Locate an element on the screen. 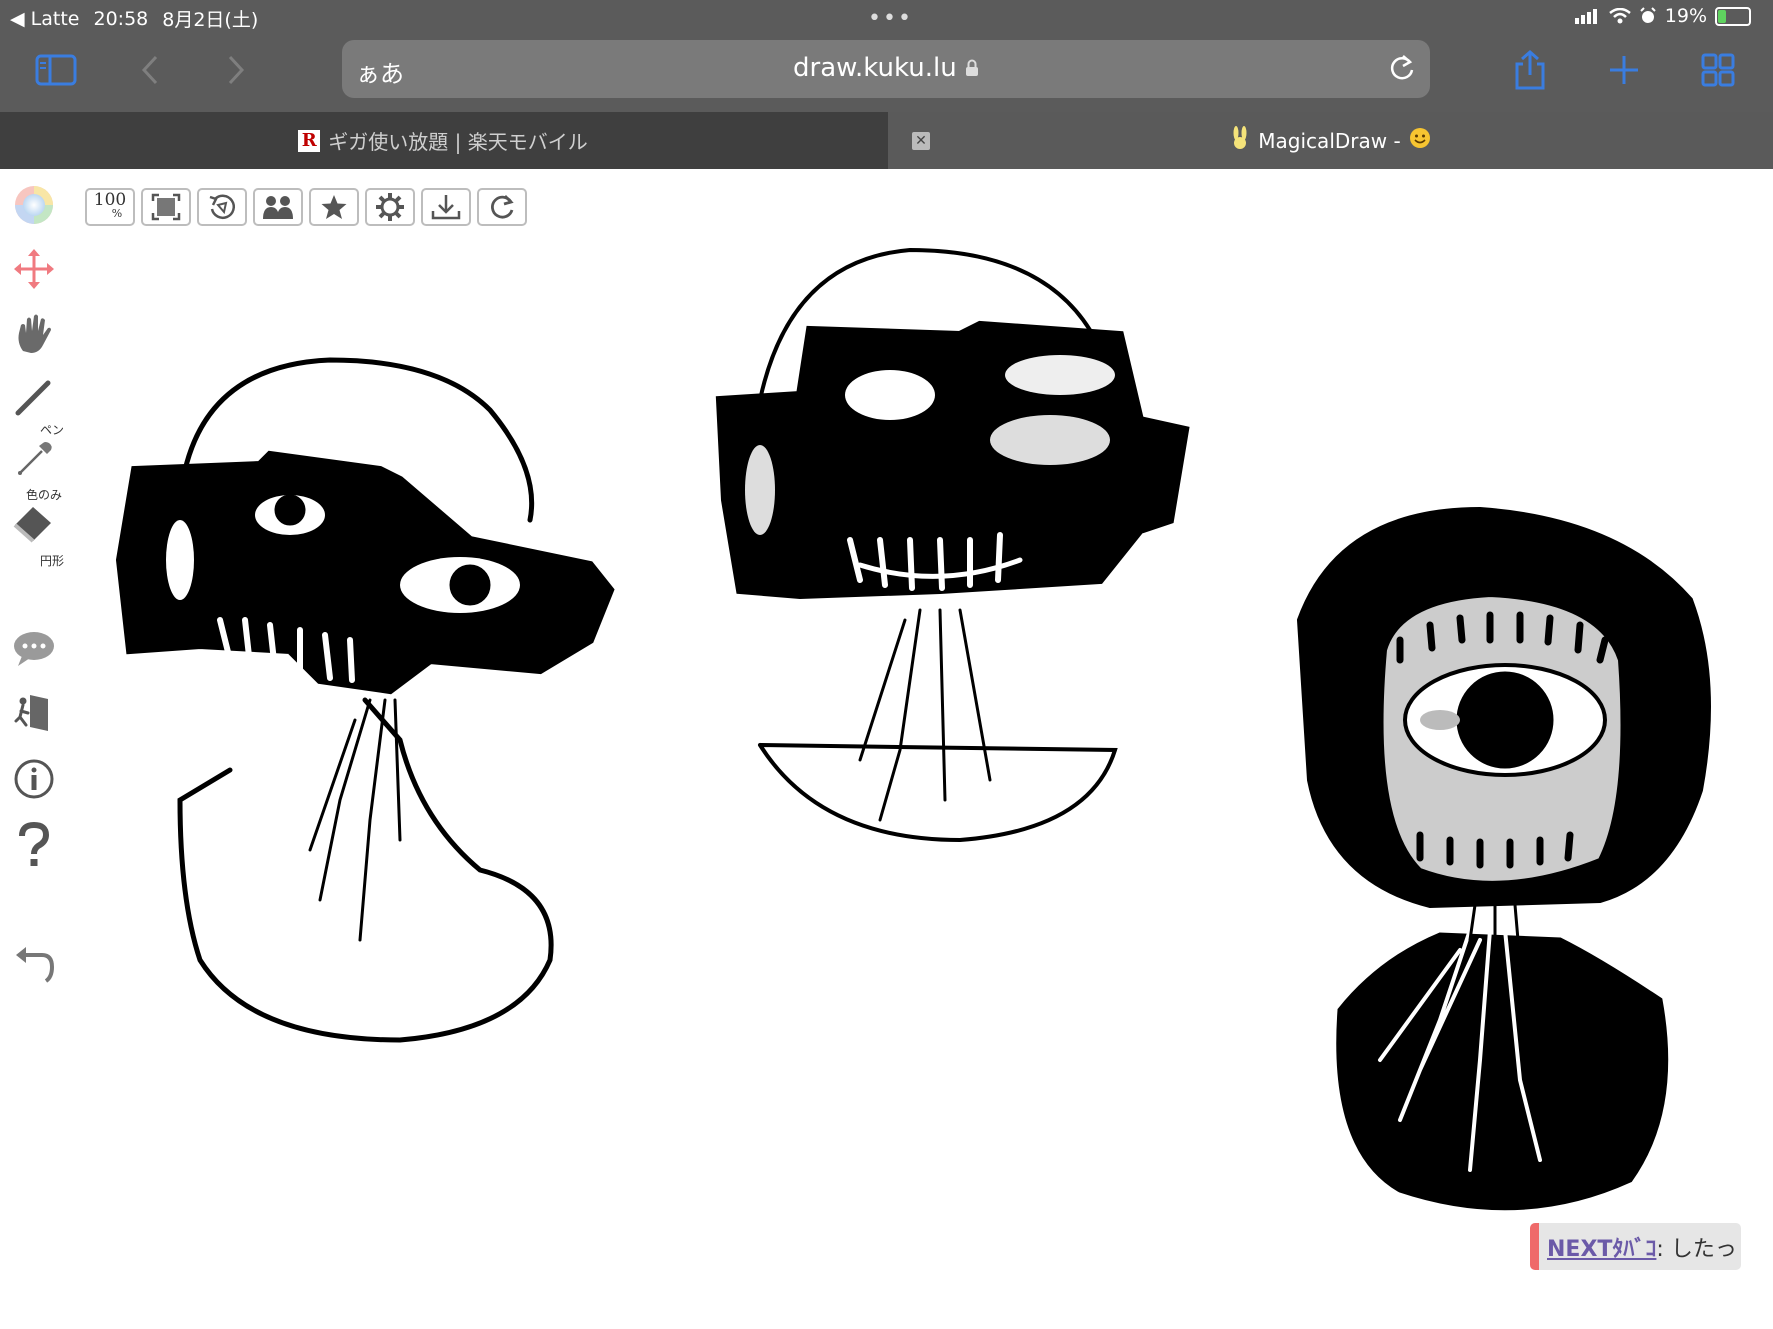 The image size is (1773, 1329). exit-room-button is located at coordinates (34, 713).